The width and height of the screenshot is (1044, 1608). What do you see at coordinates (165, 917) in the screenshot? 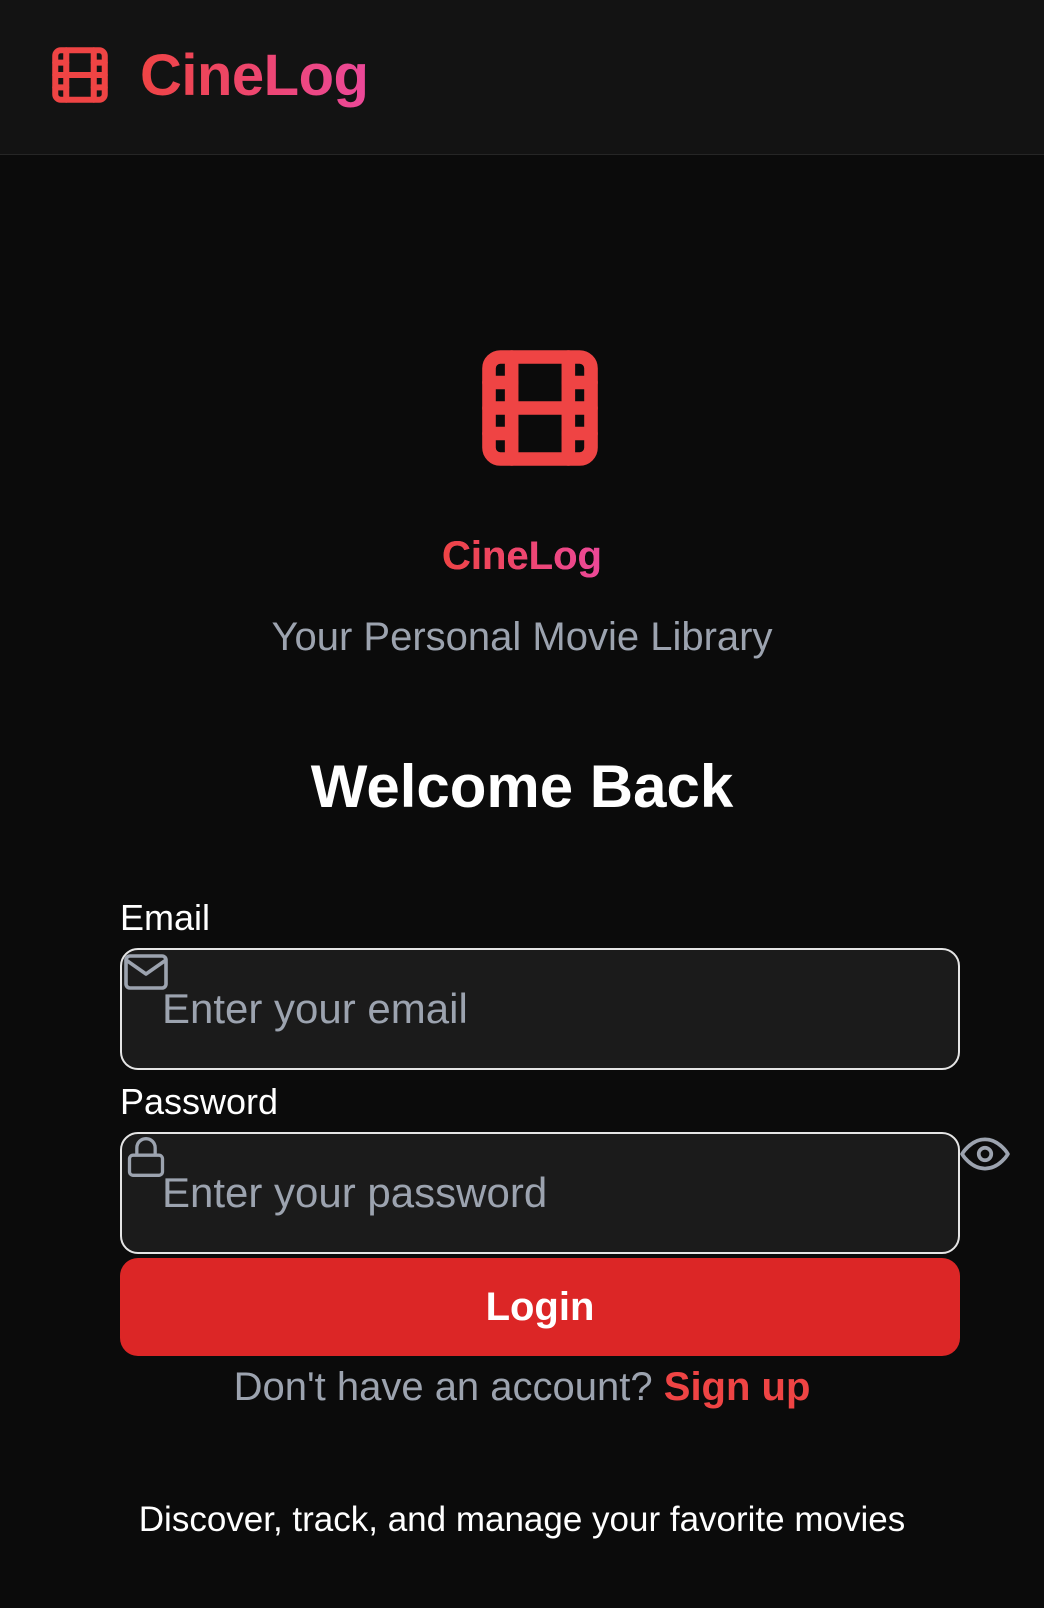
I see `email-label: Email` at bounding box center [165, 917].